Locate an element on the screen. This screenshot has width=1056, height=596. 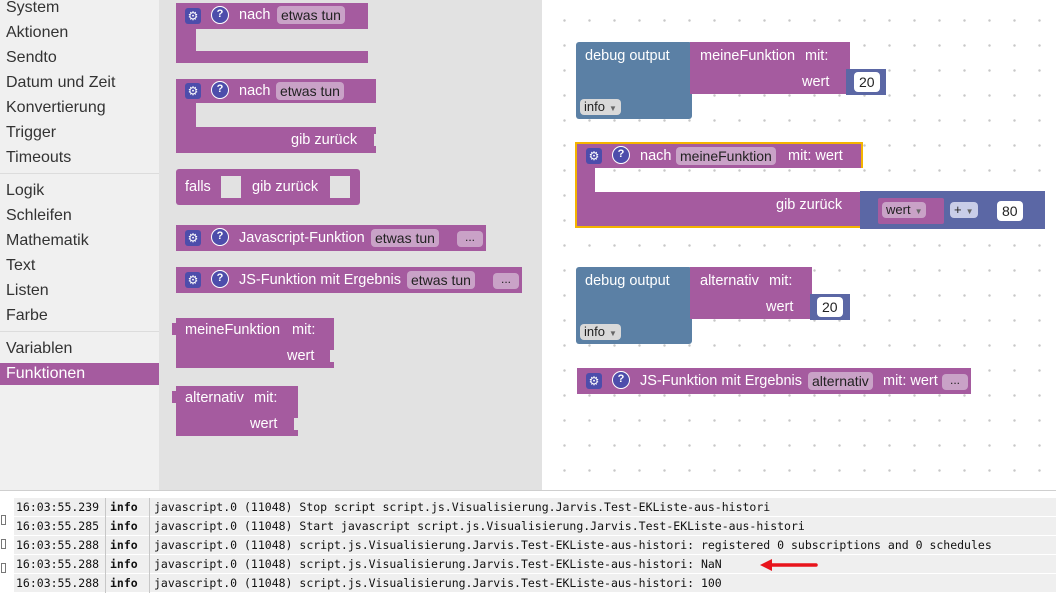
category-sendto: Sendto is located at coordinates (79, 58).